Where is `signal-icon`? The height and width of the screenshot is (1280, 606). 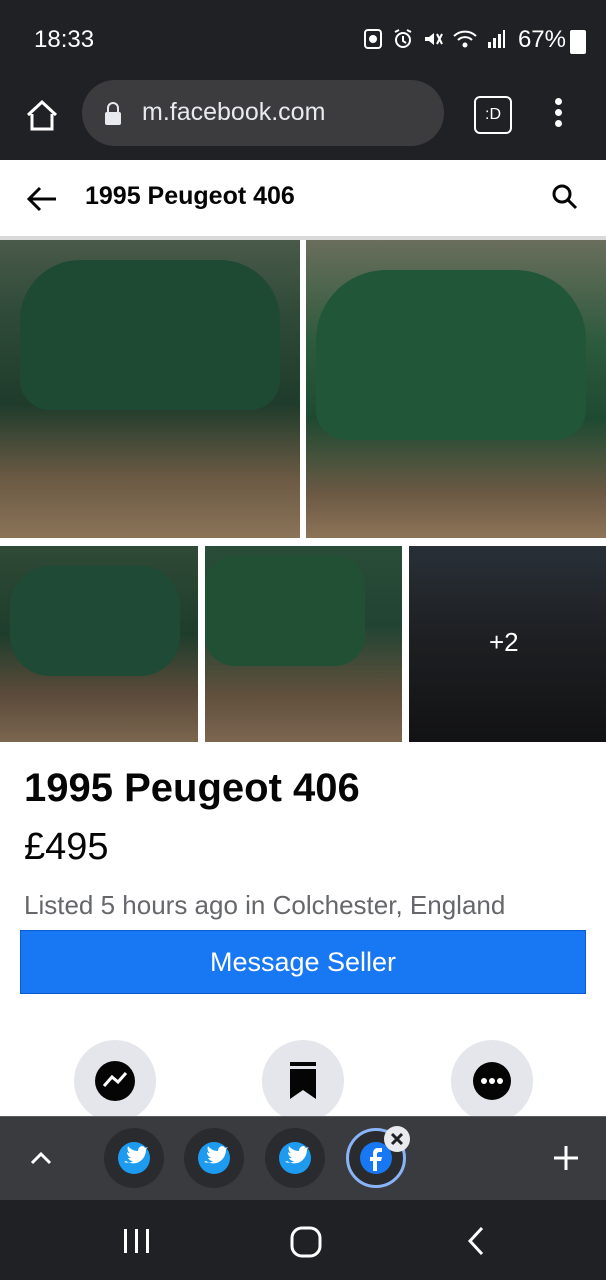
signal-icon is located at coordinates (496, 41).